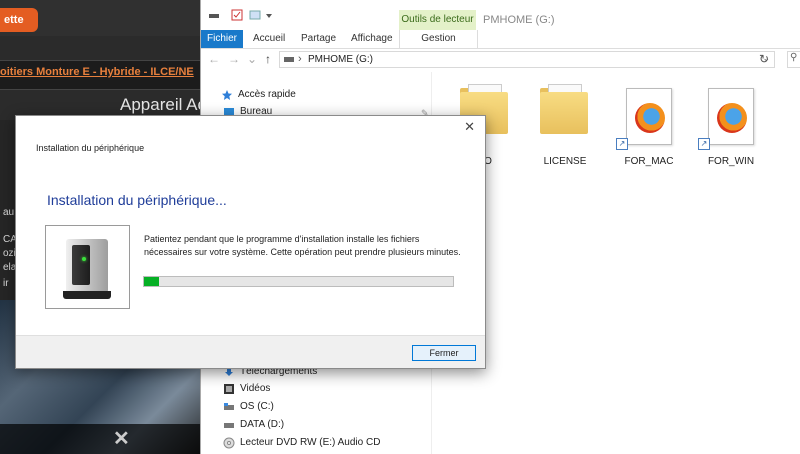 This screenshot has width=800, height=454. What do you see at coordinates (102, 72) in the screenshot?
I see `website-product-link: oitiers Monture E - Hybride - ILCE/NE` at bounding box center [102, 72].